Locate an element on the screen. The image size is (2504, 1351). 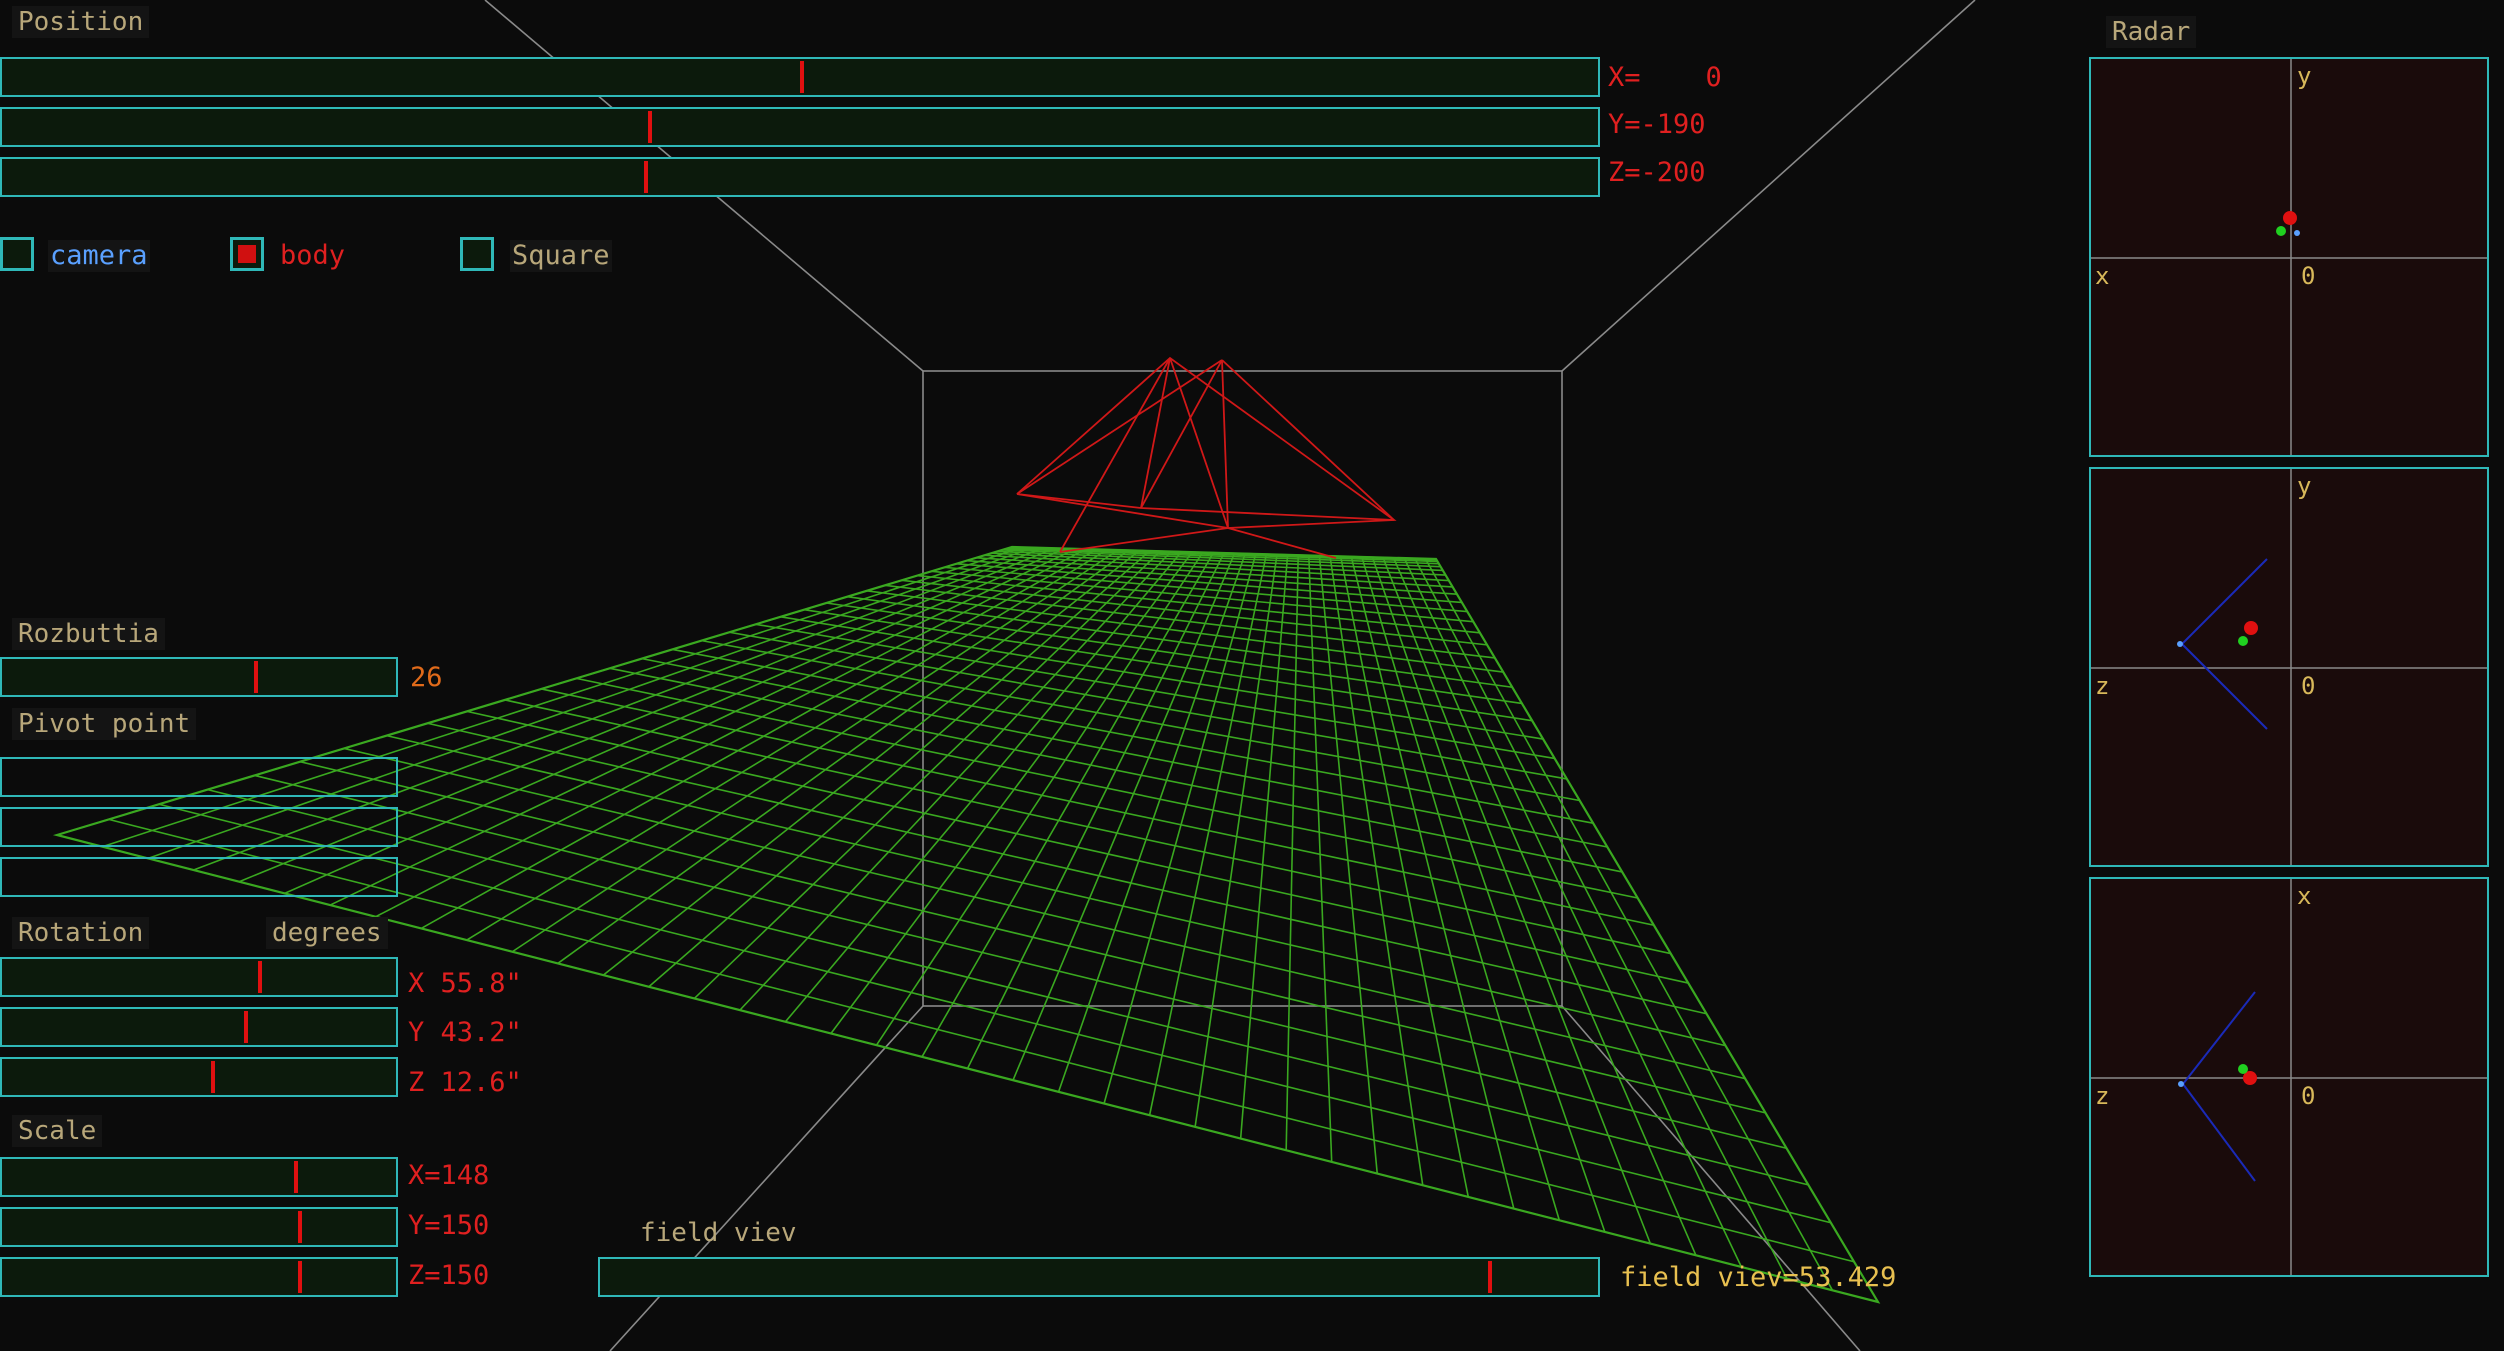
rotation-x-slider is located at coordinates (199, 977).